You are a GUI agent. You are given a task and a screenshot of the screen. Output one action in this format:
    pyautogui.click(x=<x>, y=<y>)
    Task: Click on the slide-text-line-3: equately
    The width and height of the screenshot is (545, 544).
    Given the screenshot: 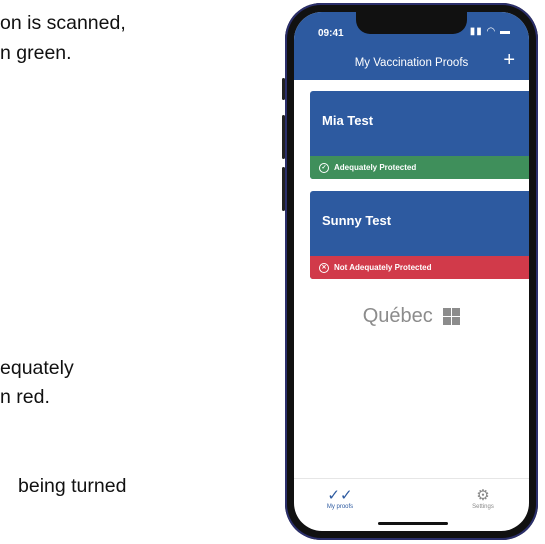 What is the action you would take?
    pyautogui.click(x=37, y=368)
    